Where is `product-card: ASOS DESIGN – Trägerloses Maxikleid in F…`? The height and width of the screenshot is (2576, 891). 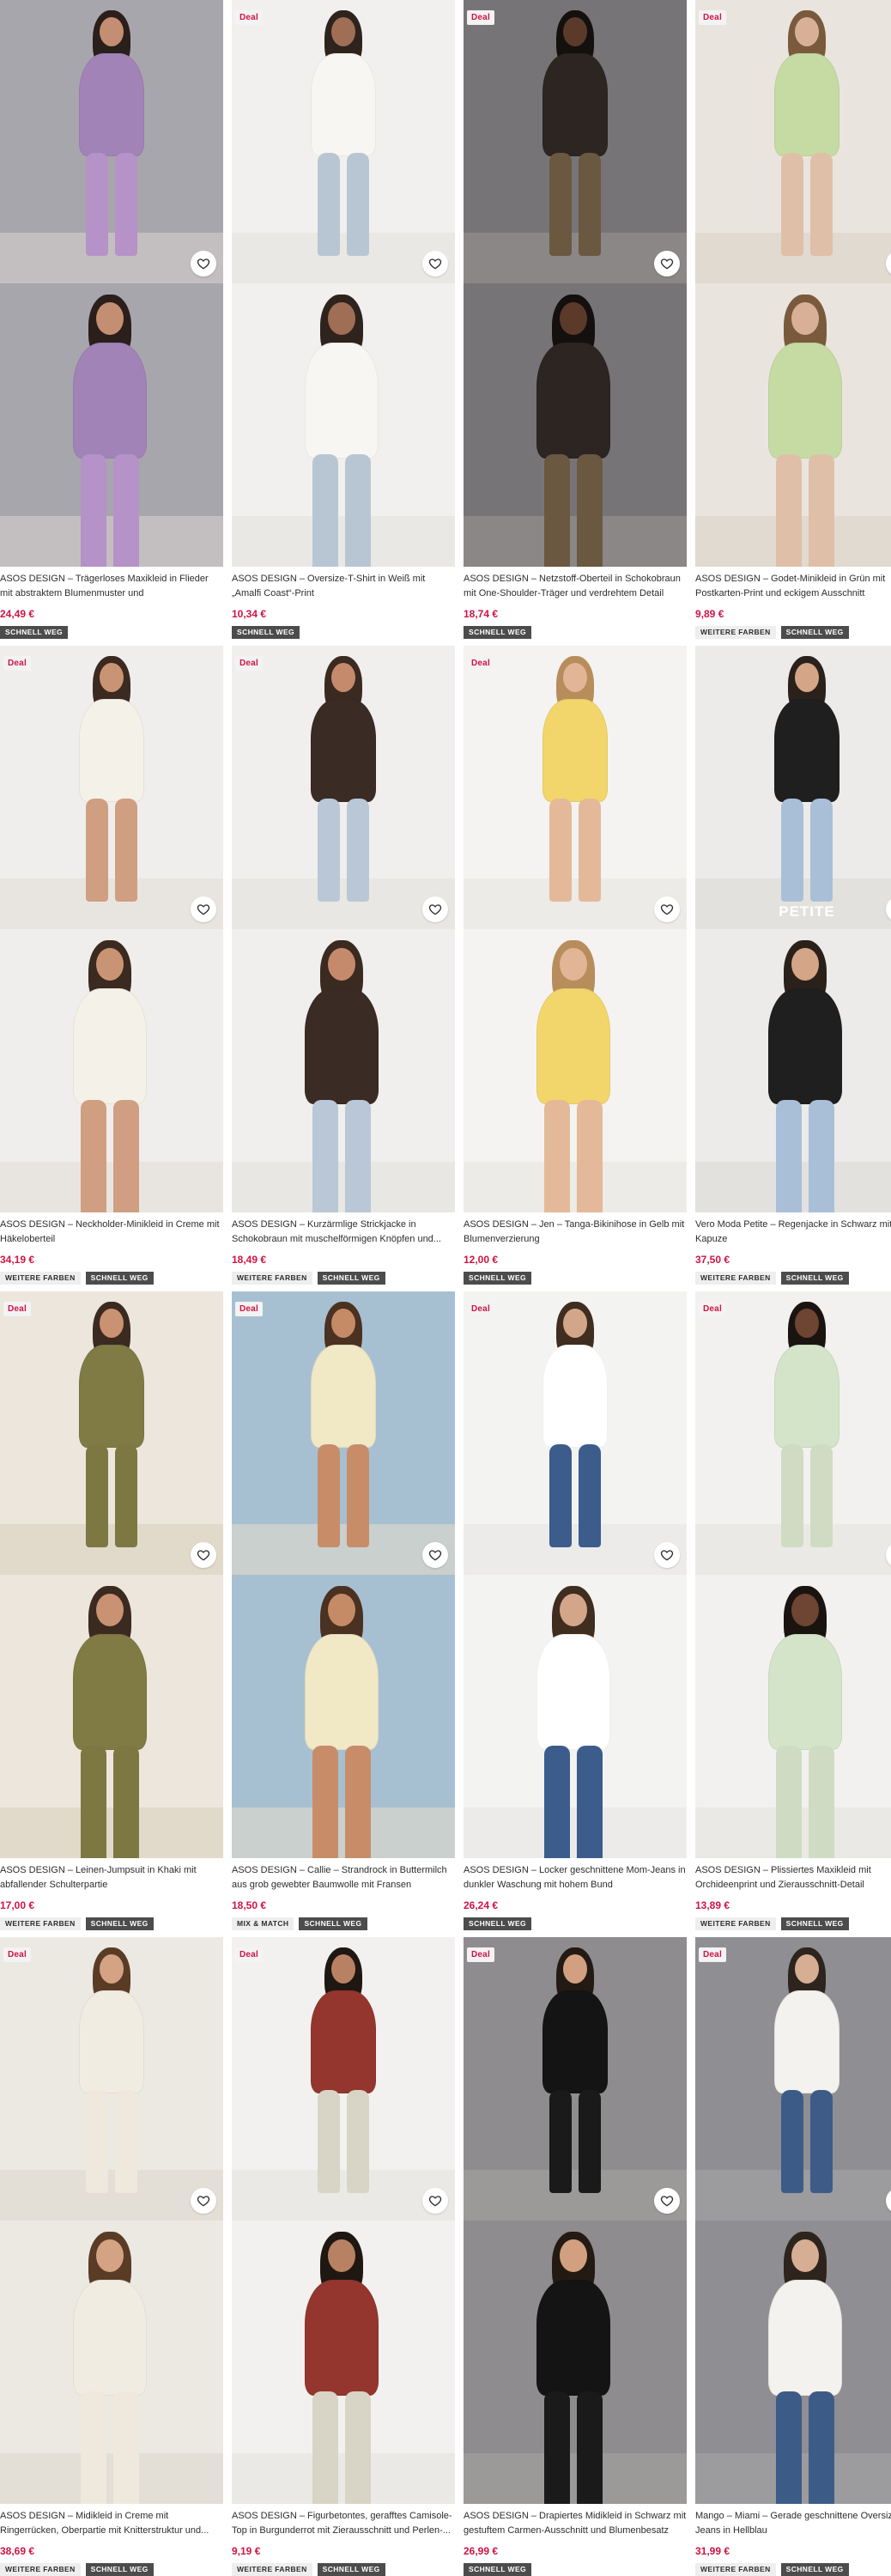 product-card: ASOS DESIGN – Trägerloses Maxikleid in F… is located at coordinates (111, 323).